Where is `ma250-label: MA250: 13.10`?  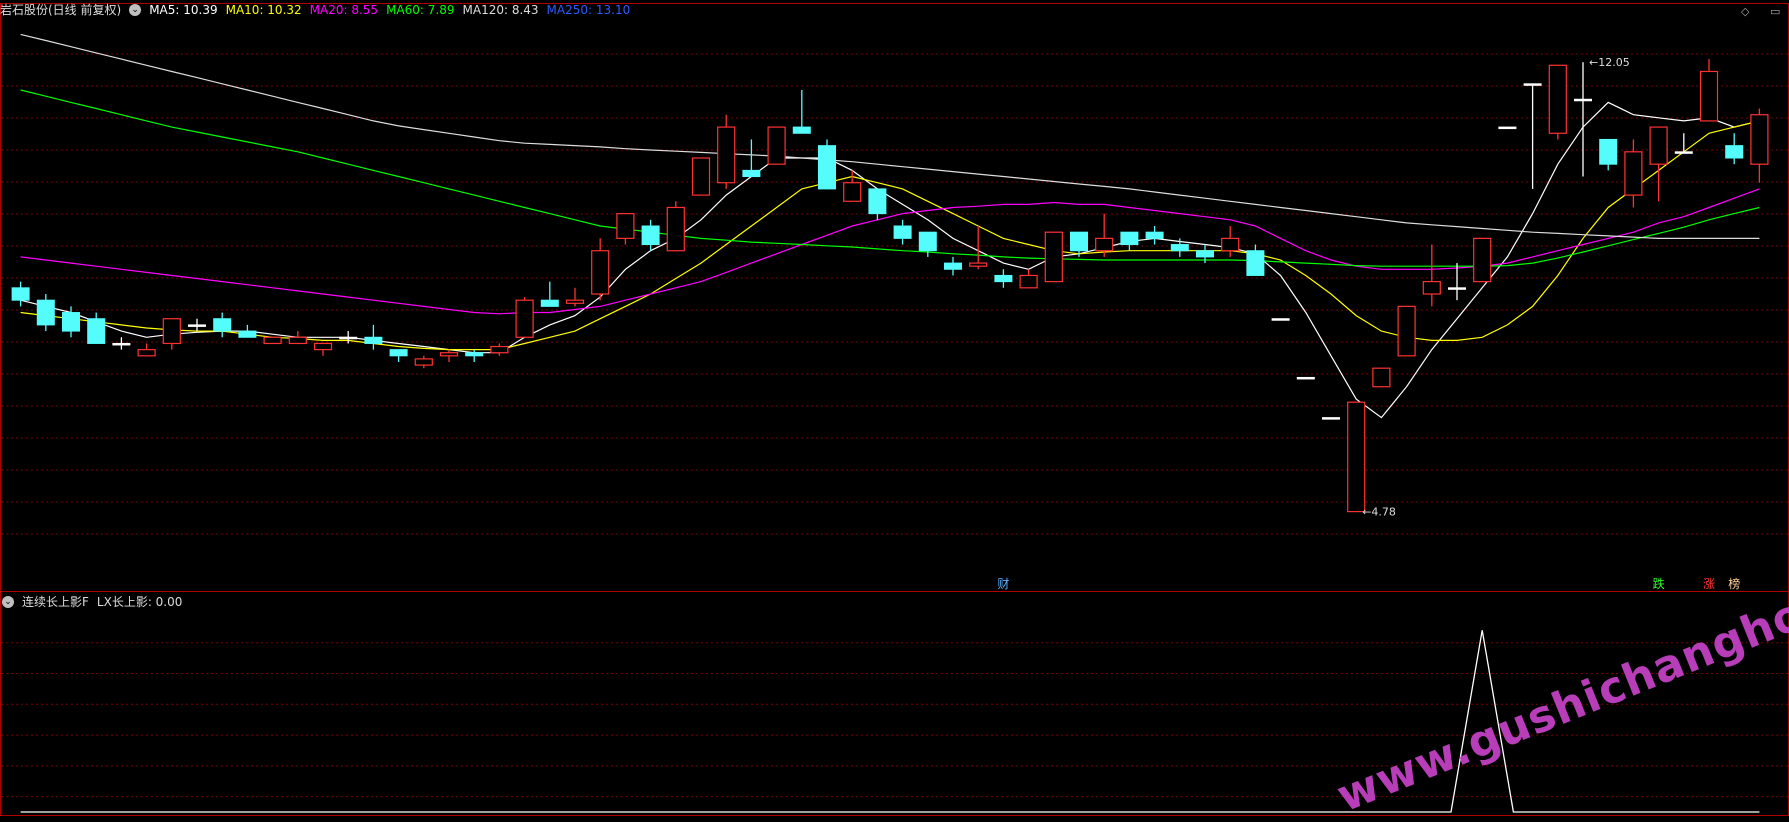 ma250-label: MA250: 13.10 is located at coordinates (588, 10).